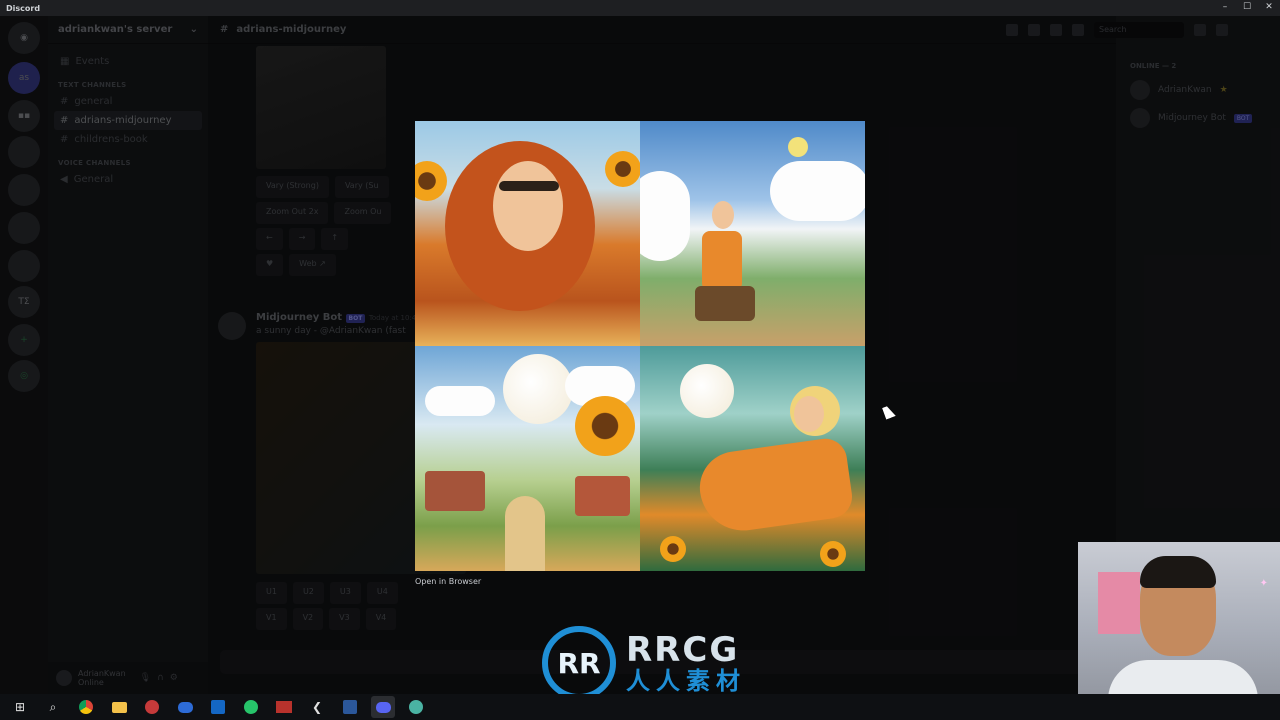 The image size is (1280, 720). I want to click on minimize-button: –, so click(1225, 8).